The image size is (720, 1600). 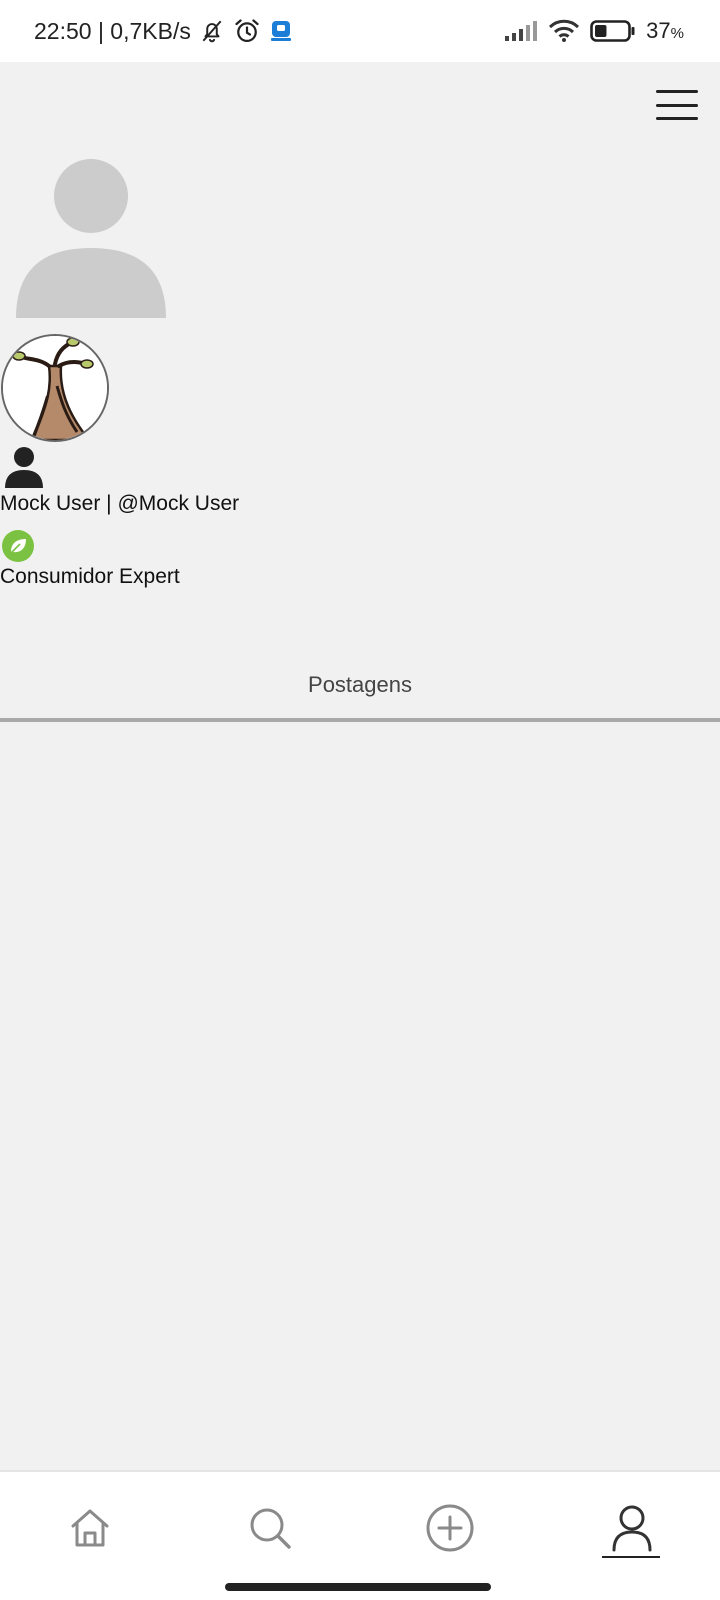 I want to click on hamburger-menu-icon, so click(x=677, y=105).